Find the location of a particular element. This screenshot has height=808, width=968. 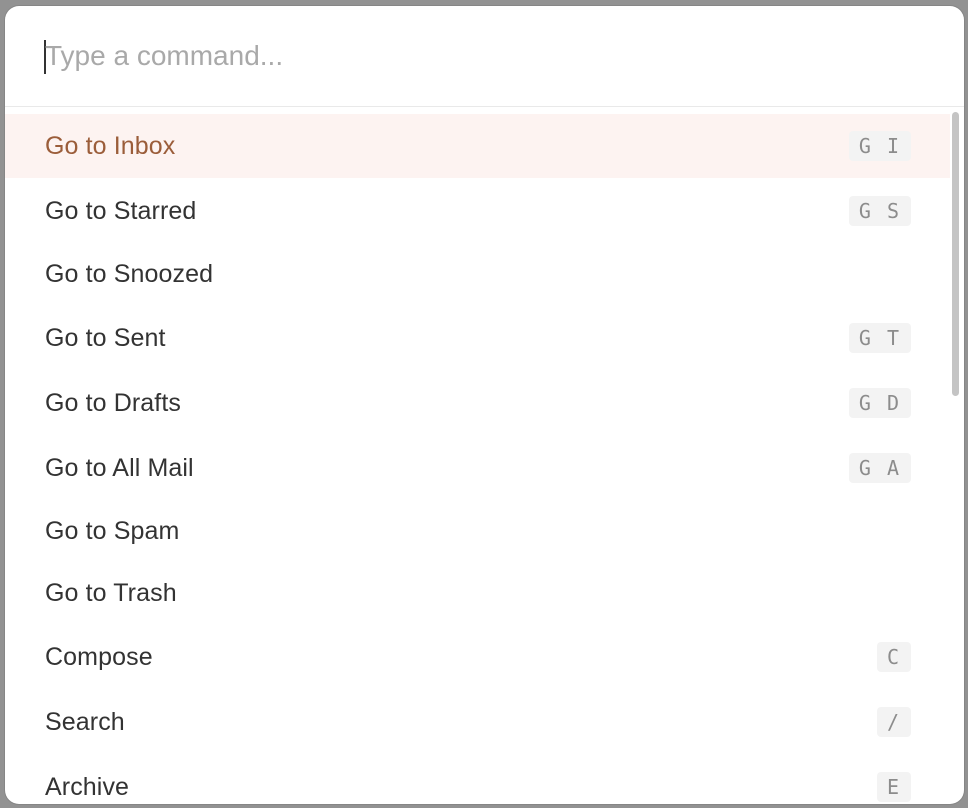

command-item-go-to-all-mail: Go to All Mail GA is located at coordinates (477, 468).